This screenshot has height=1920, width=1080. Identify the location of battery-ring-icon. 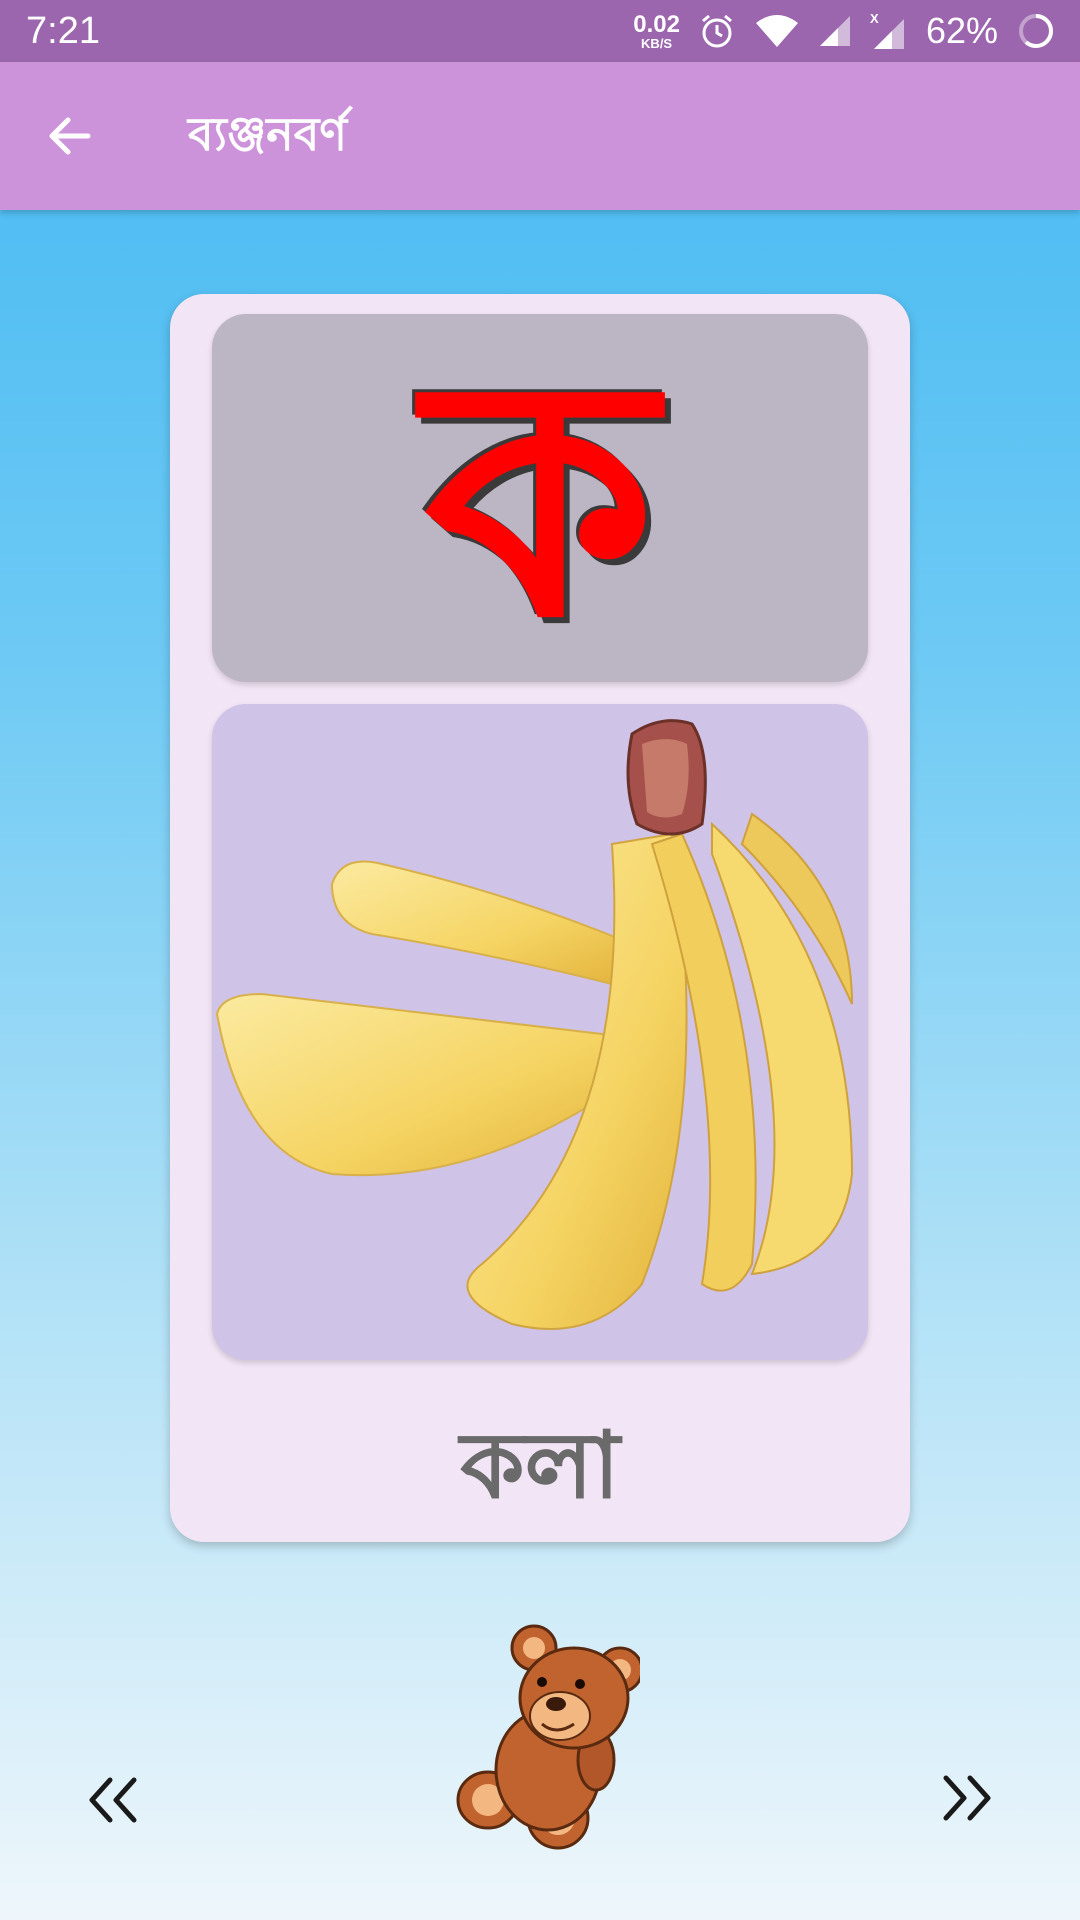
(1036, 31).